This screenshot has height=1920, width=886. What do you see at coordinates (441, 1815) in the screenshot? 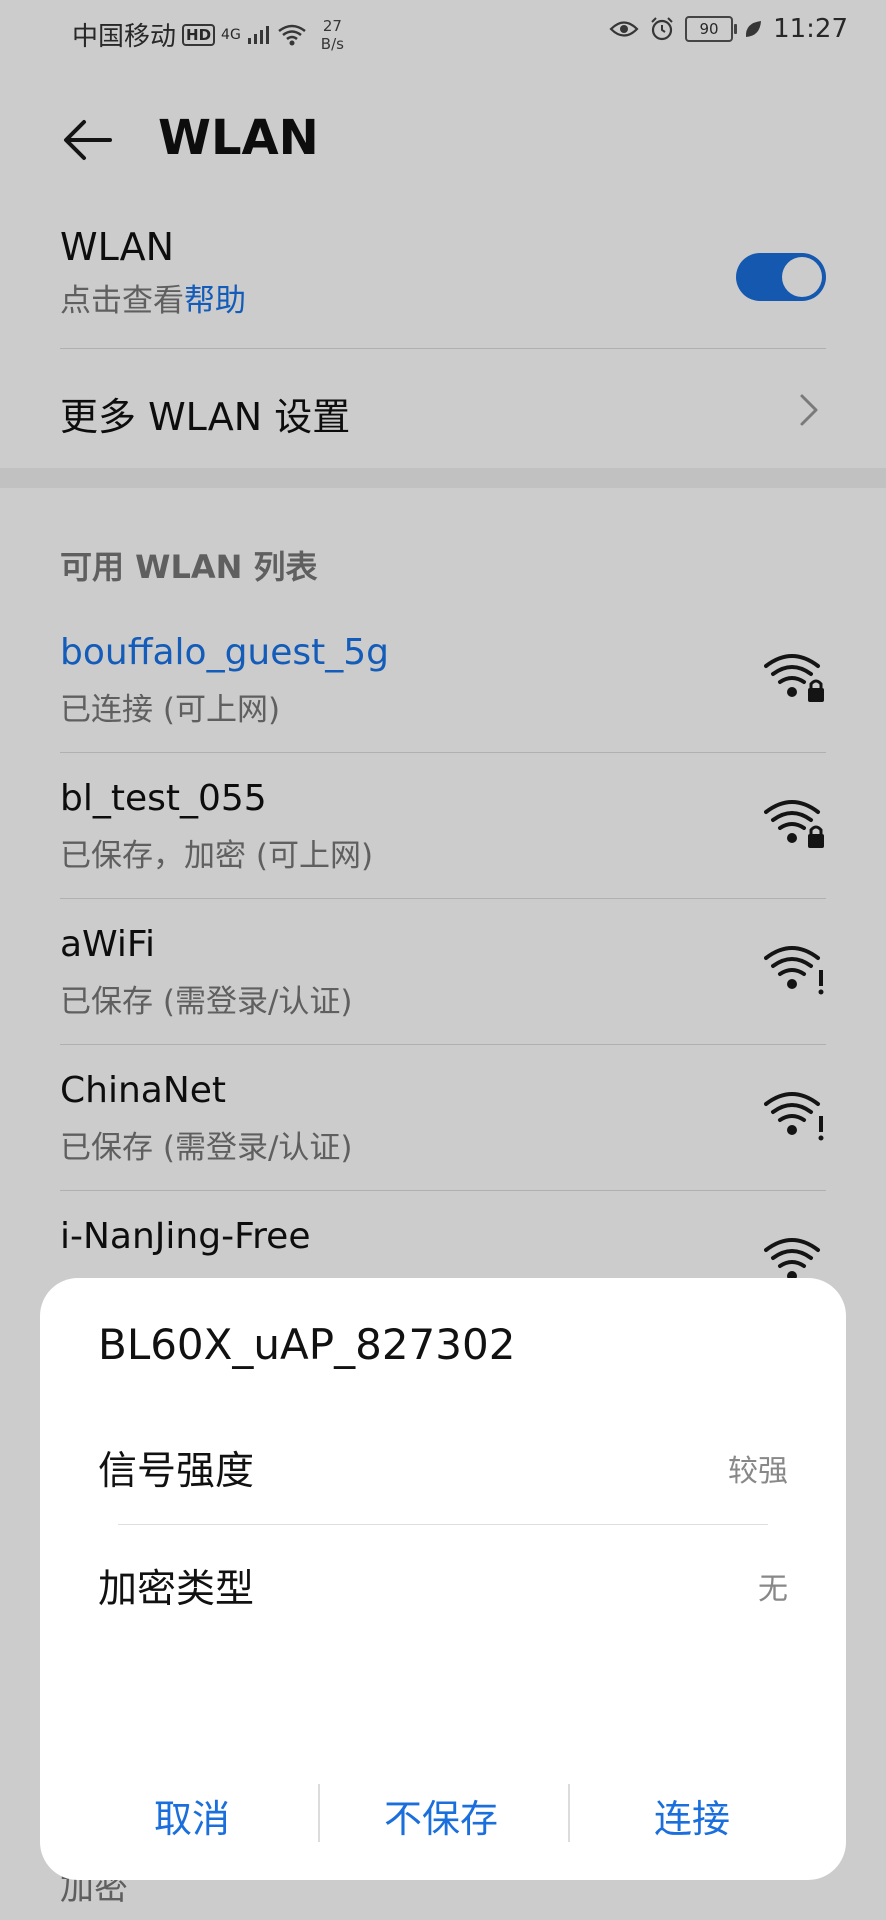
I see `forget-button: 不保存` at bounding box center [441, 1815].